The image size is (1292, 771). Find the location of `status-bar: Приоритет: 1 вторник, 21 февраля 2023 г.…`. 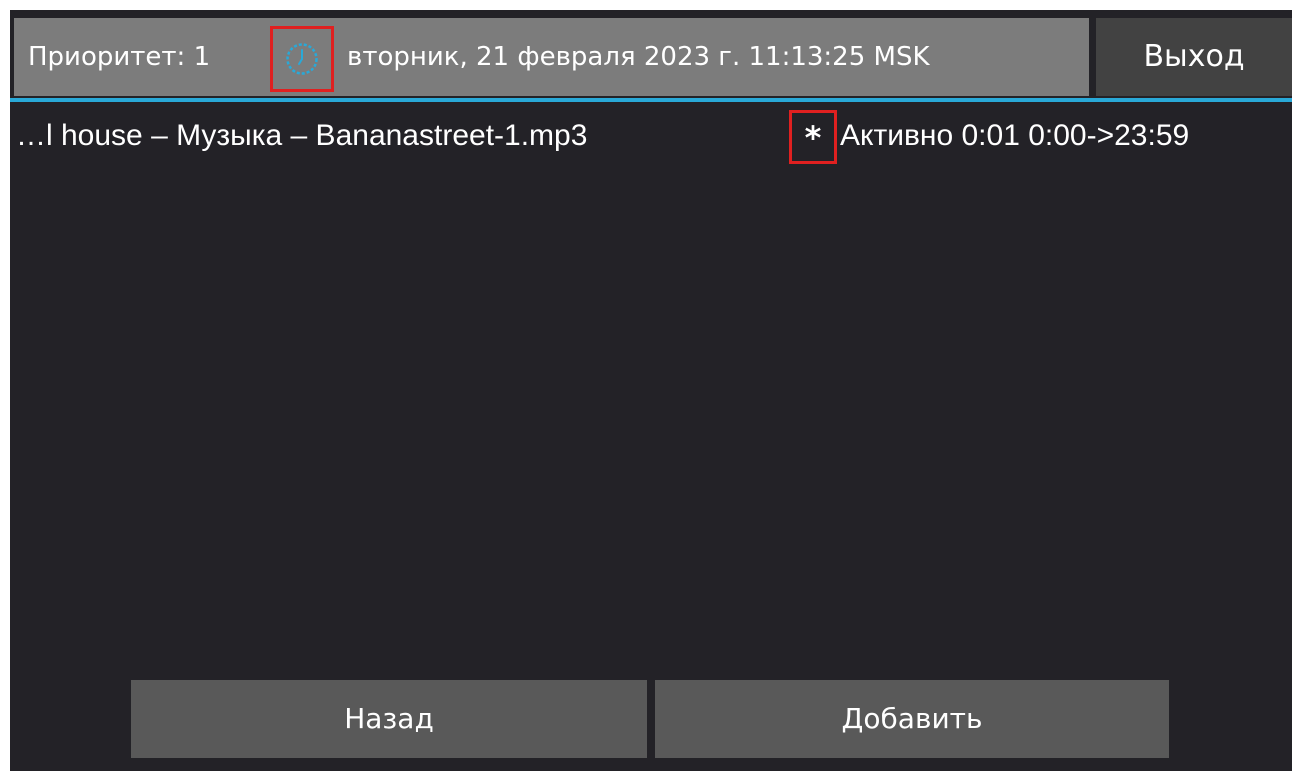

status-bar: Приоритет: 1 вторник, 21 февраля 2023 г.… is located at coordinates (551, 57).